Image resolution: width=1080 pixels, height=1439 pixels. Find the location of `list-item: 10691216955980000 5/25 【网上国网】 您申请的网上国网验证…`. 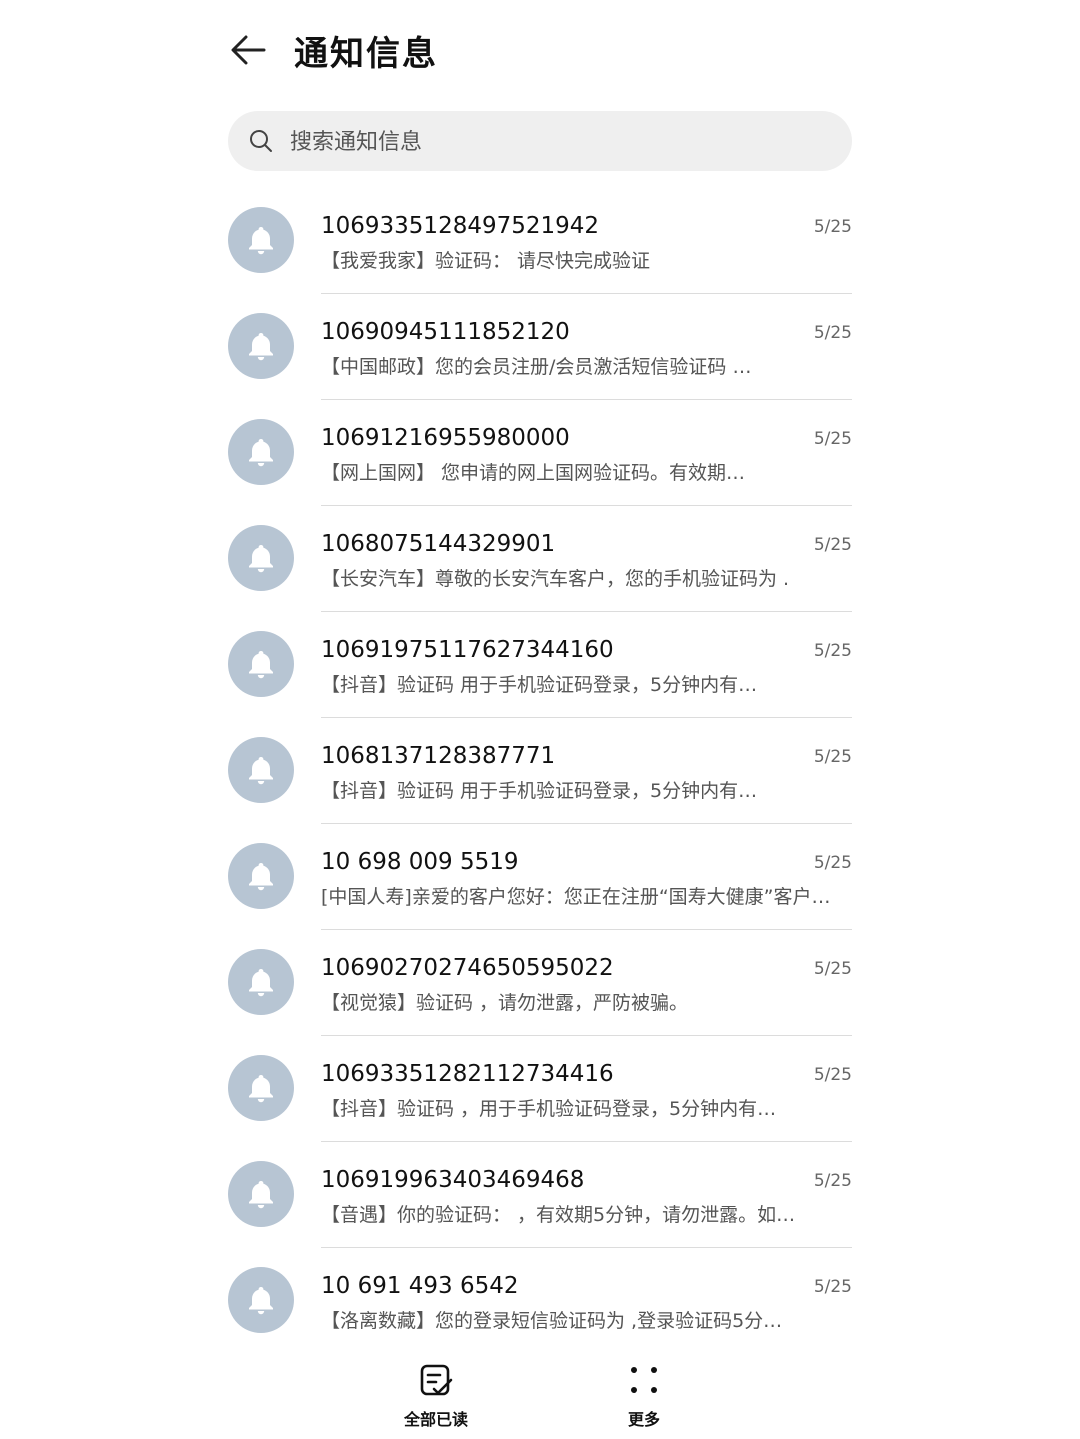

list-item: 10691216955980000 5/25 【网上国网】 您申请的网上国网验证… is located at coordinates (540, 453).